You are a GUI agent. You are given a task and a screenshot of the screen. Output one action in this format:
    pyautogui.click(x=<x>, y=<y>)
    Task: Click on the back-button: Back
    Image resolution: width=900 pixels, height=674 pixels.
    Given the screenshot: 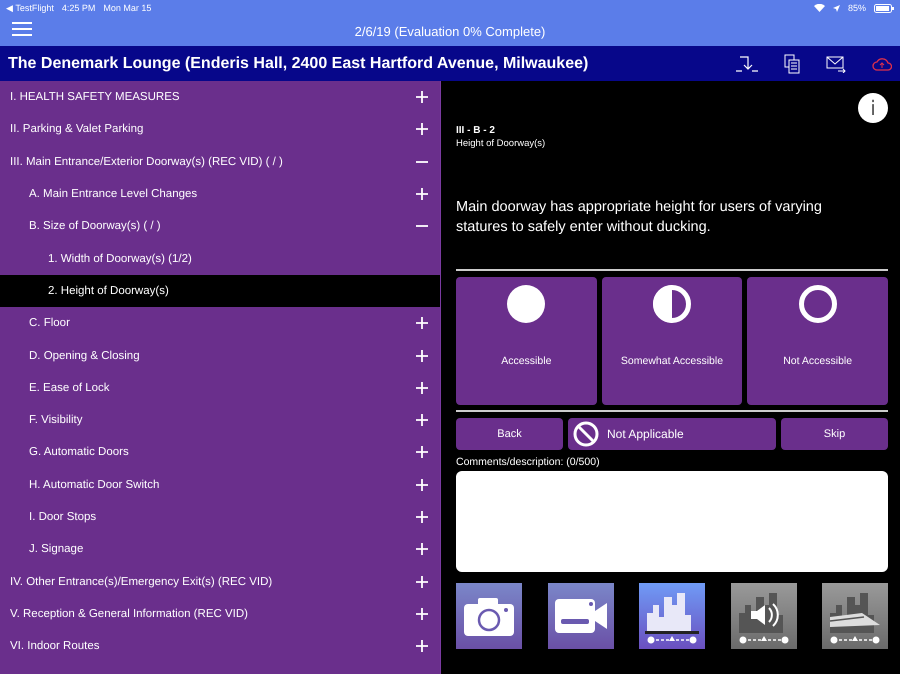 What is the action you would take?
    pyautogui.click(x=509, y=434)
    